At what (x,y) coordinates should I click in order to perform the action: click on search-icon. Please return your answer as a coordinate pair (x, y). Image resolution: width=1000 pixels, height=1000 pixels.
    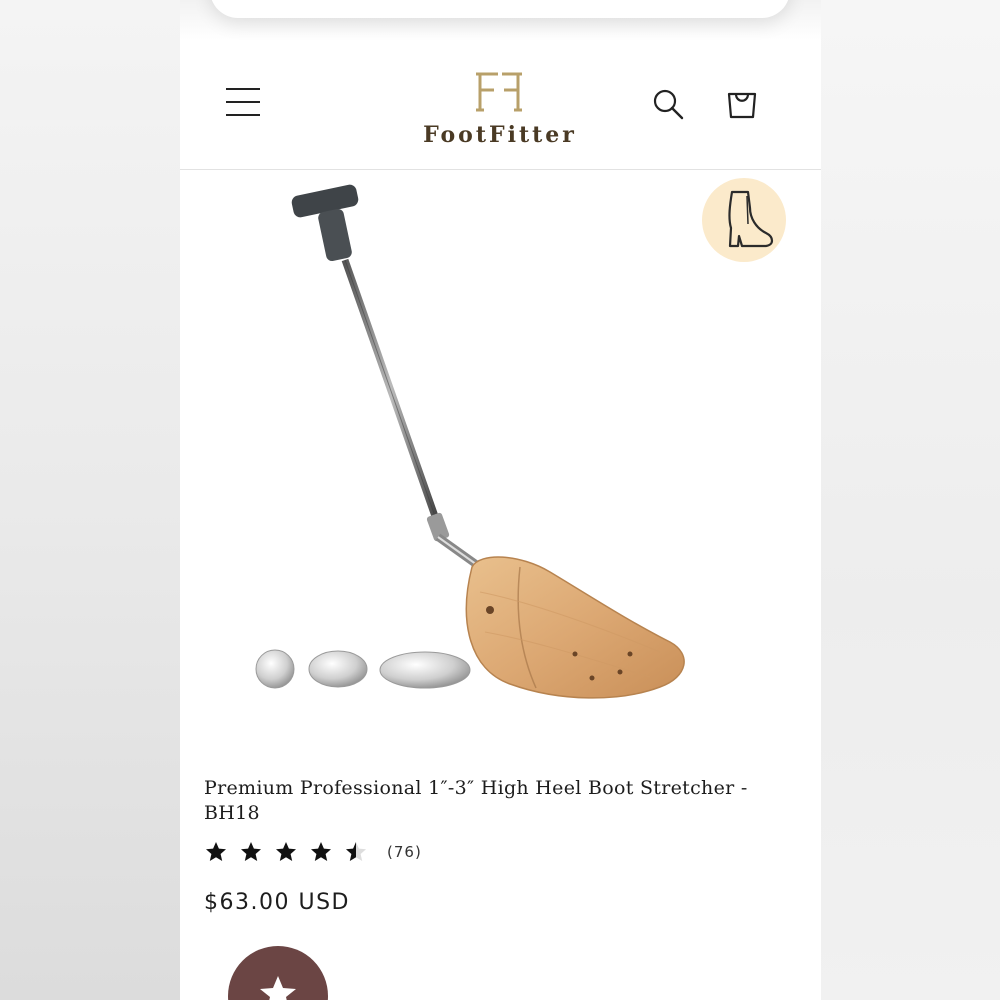
    Looking at the image, I should click on (668, 104).